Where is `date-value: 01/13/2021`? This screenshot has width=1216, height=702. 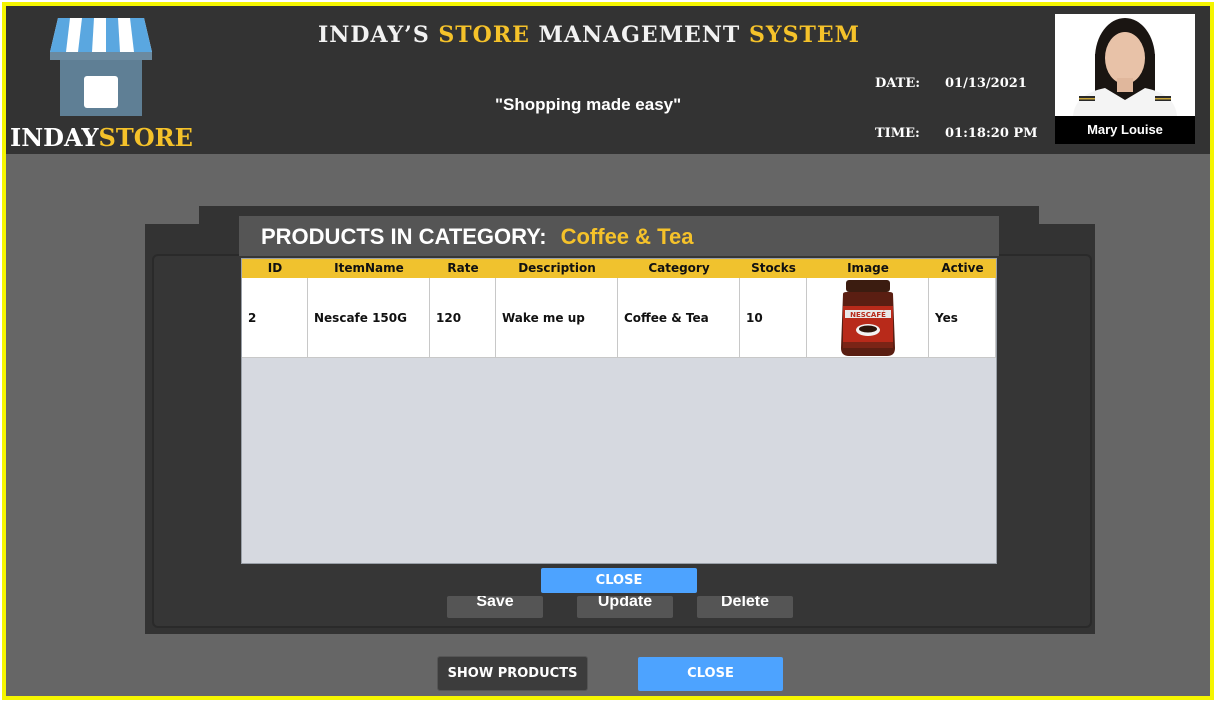 date-value: 01/13/2021 is located at coordinates (986, 83).